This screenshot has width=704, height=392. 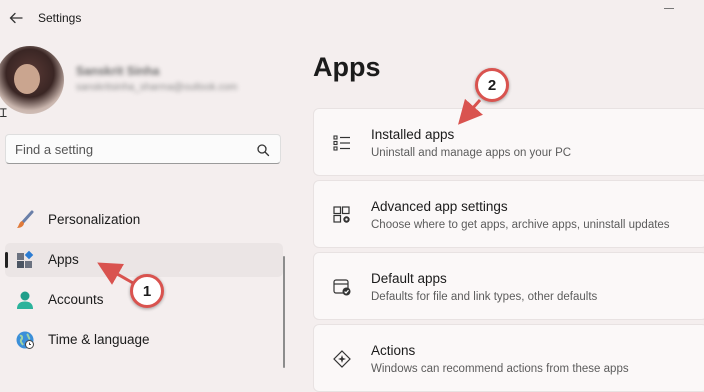 I want to click on person-icon, so click(x=25, y=300).